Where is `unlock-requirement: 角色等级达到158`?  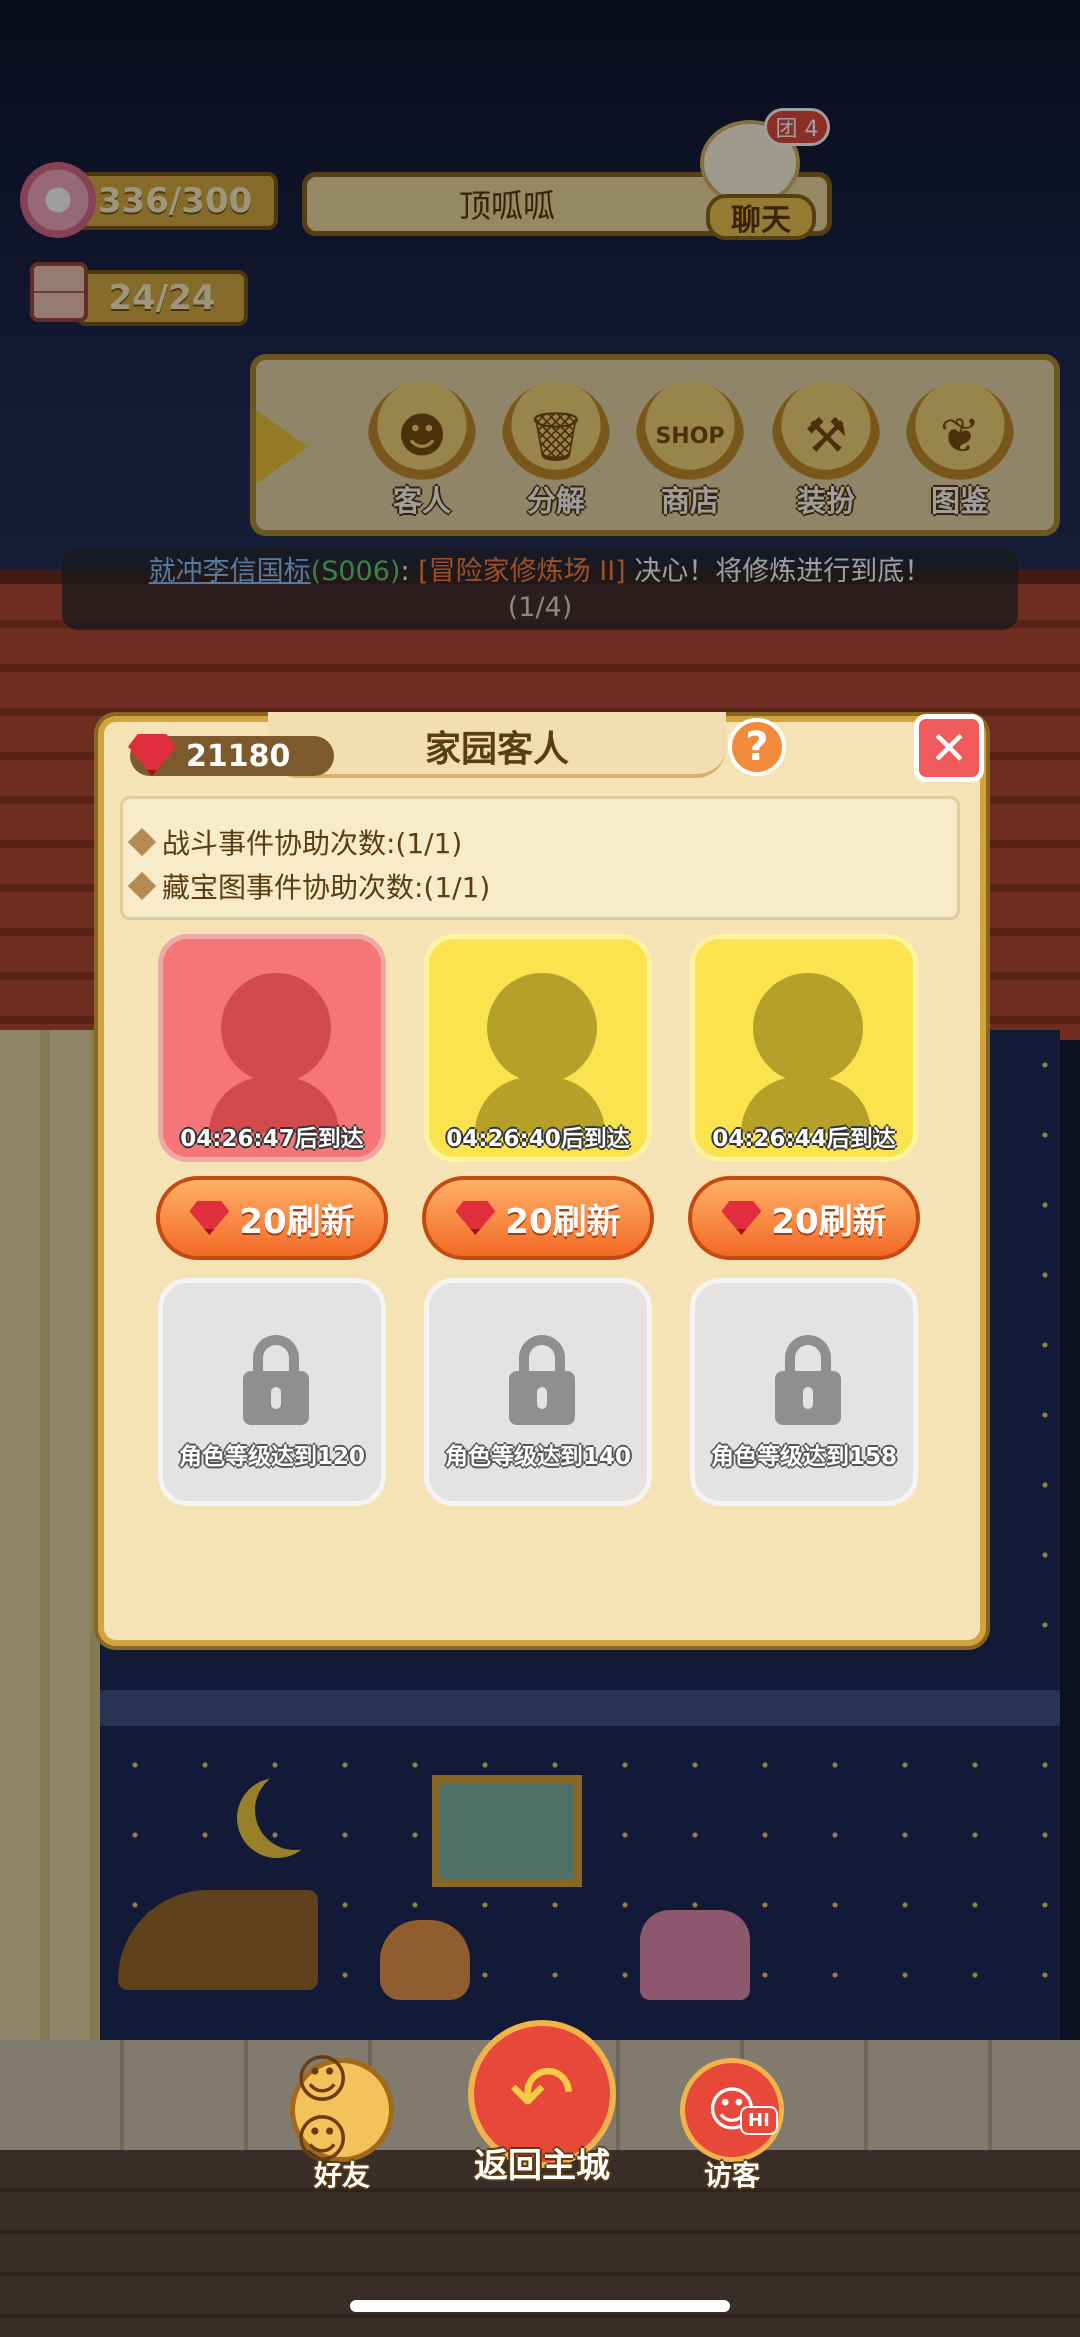
unlock-requirement: 角色等级达到158 is located at coordinates (803, 1457).